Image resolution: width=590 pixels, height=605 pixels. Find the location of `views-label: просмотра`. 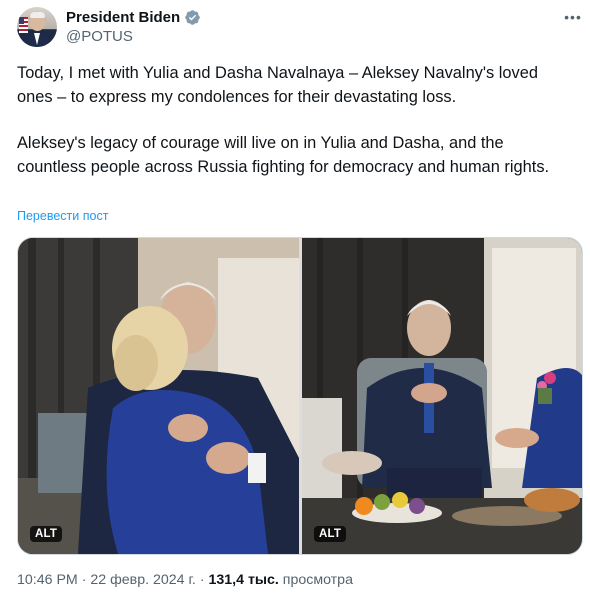

views-label: просмотра is located at coordinates (317, 580).